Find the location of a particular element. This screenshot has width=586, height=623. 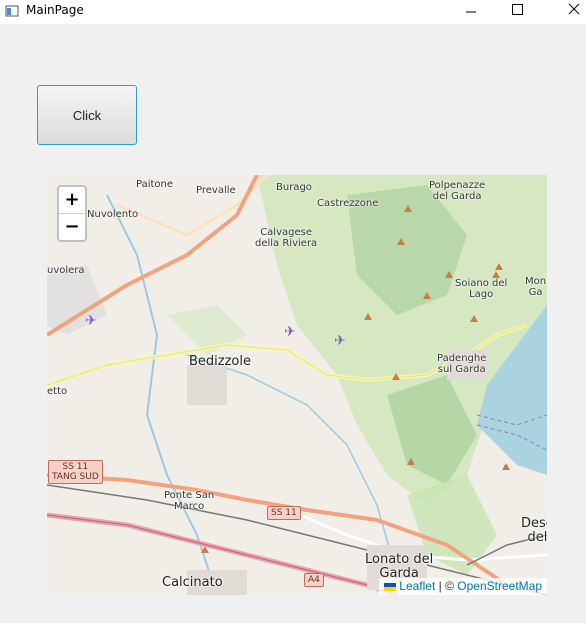

place-label: Soiano del Lago is located at coordinates (481, 289).